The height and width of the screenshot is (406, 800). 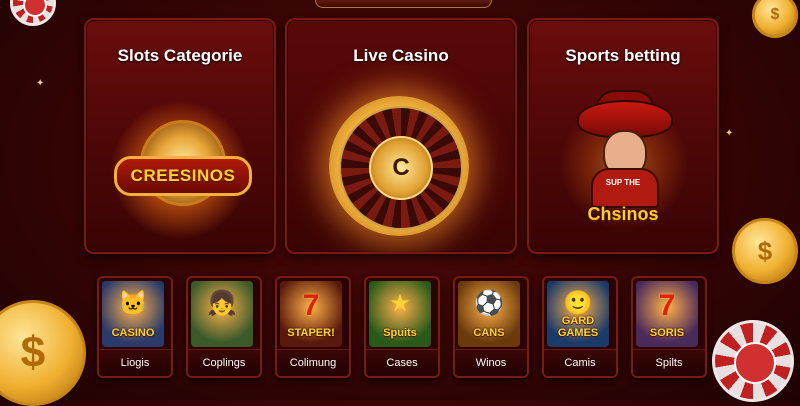 What do you see at coordinates (623, 159) in the screenshot?
I see `cowboy-mascot-icon: SUP THE Chsinos` at bounding box center [623, 159].